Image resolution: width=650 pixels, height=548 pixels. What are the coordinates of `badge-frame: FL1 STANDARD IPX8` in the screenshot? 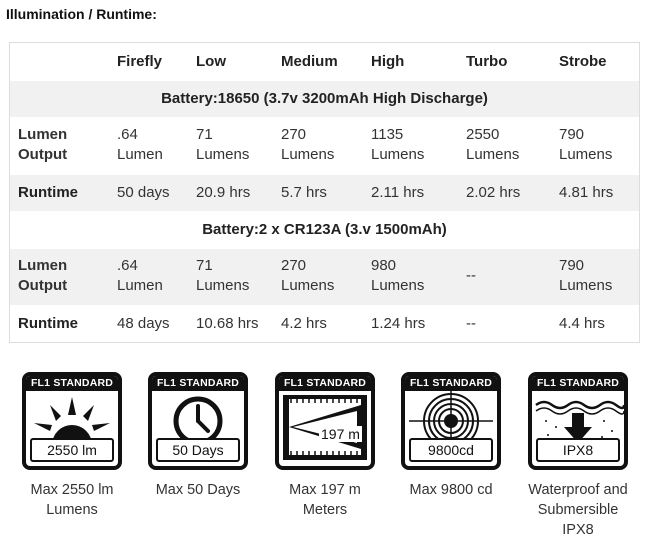 It's located at (578, 421).